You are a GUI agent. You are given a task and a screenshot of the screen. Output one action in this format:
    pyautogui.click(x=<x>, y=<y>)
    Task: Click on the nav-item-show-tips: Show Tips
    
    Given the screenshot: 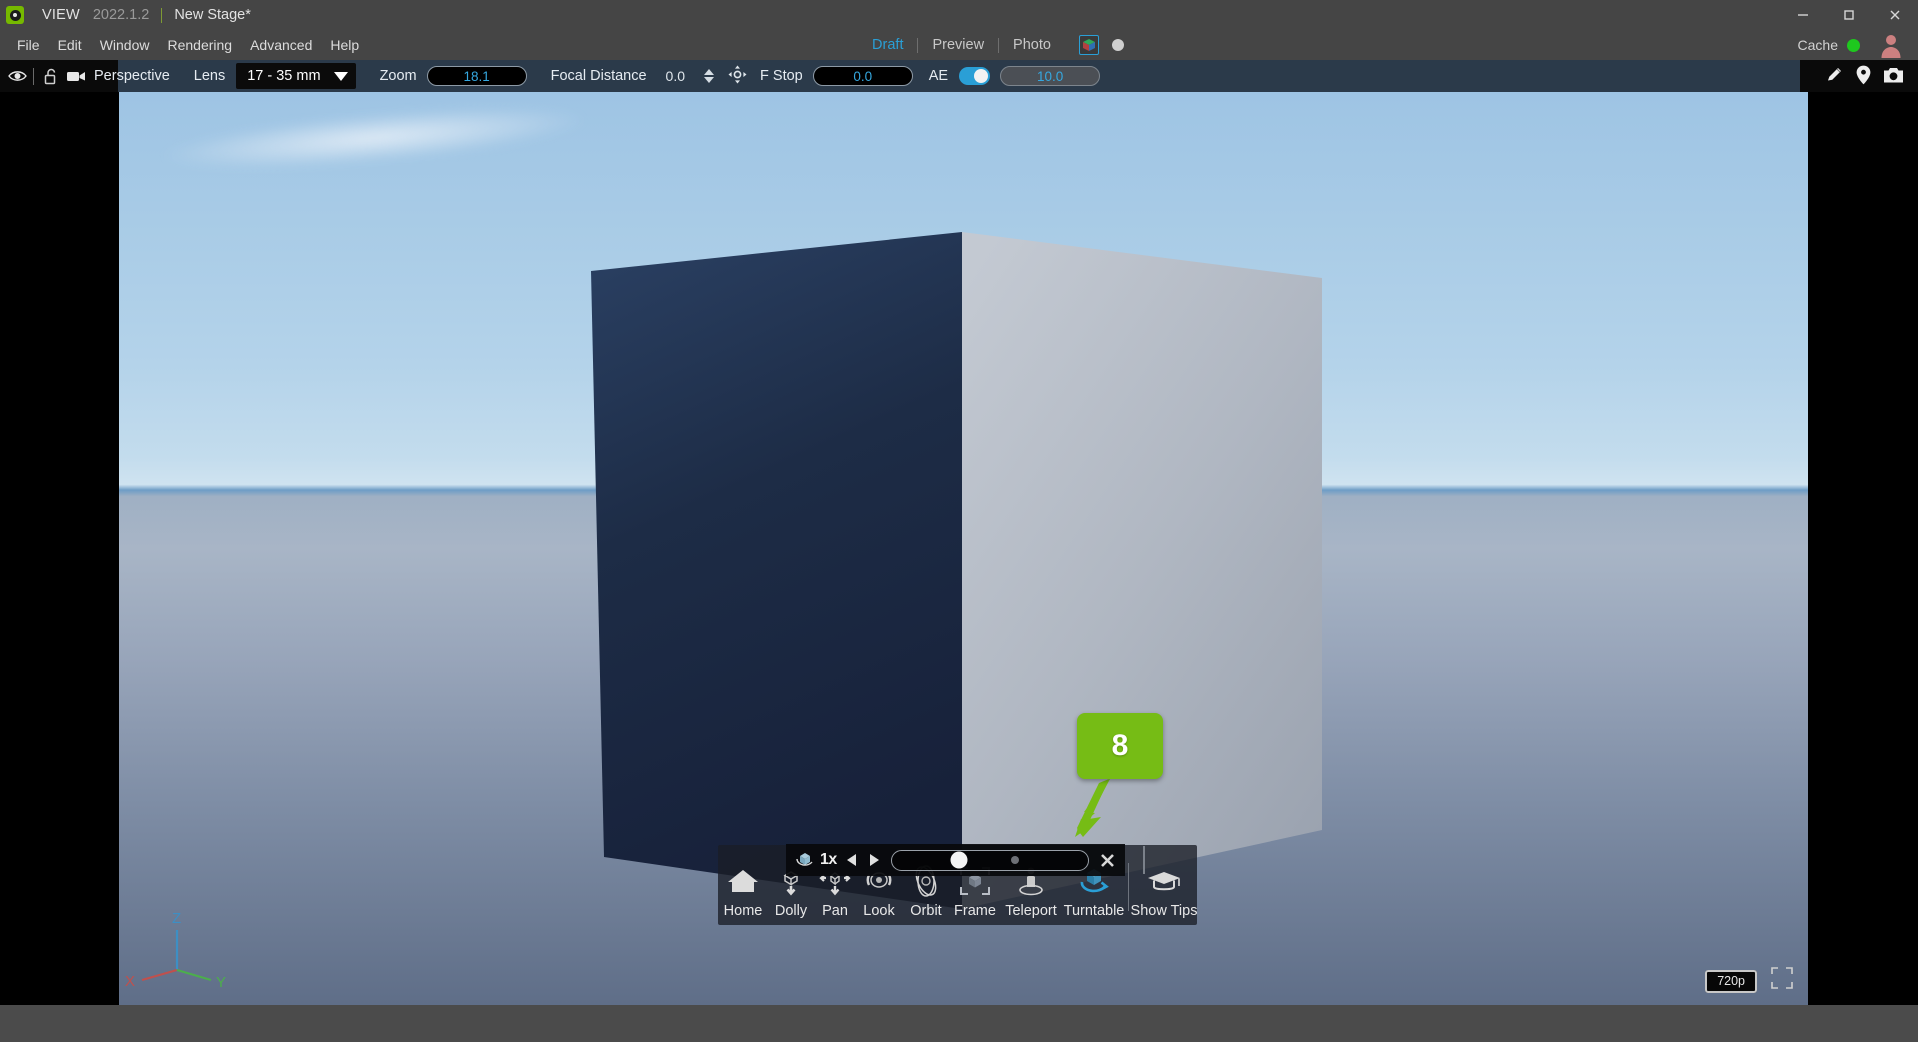 What is the action you would take?
    pyautogui.click(x=1164, y=892)
    